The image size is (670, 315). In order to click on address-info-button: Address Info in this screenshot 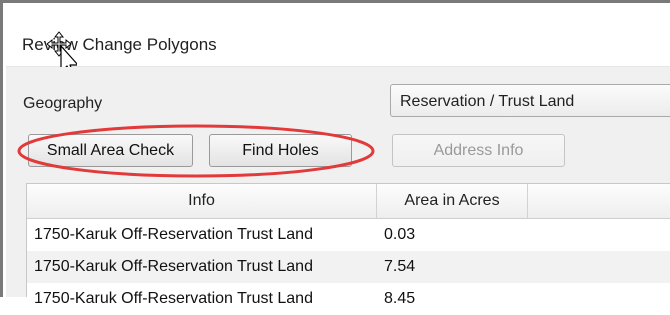, I will do `click(478, 150)`.